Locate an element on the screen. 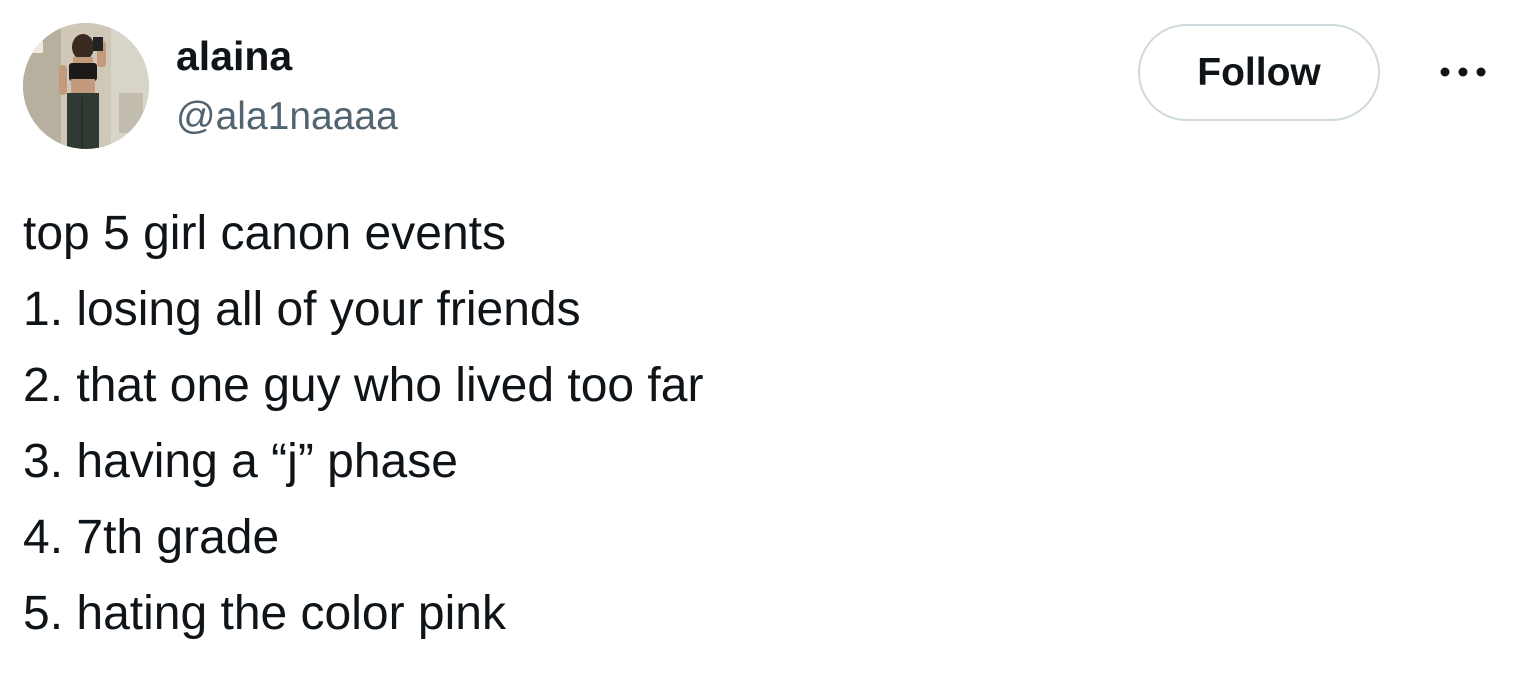  tweet-text-line: 5. hating the color pink is located at coordinates (264, 613).